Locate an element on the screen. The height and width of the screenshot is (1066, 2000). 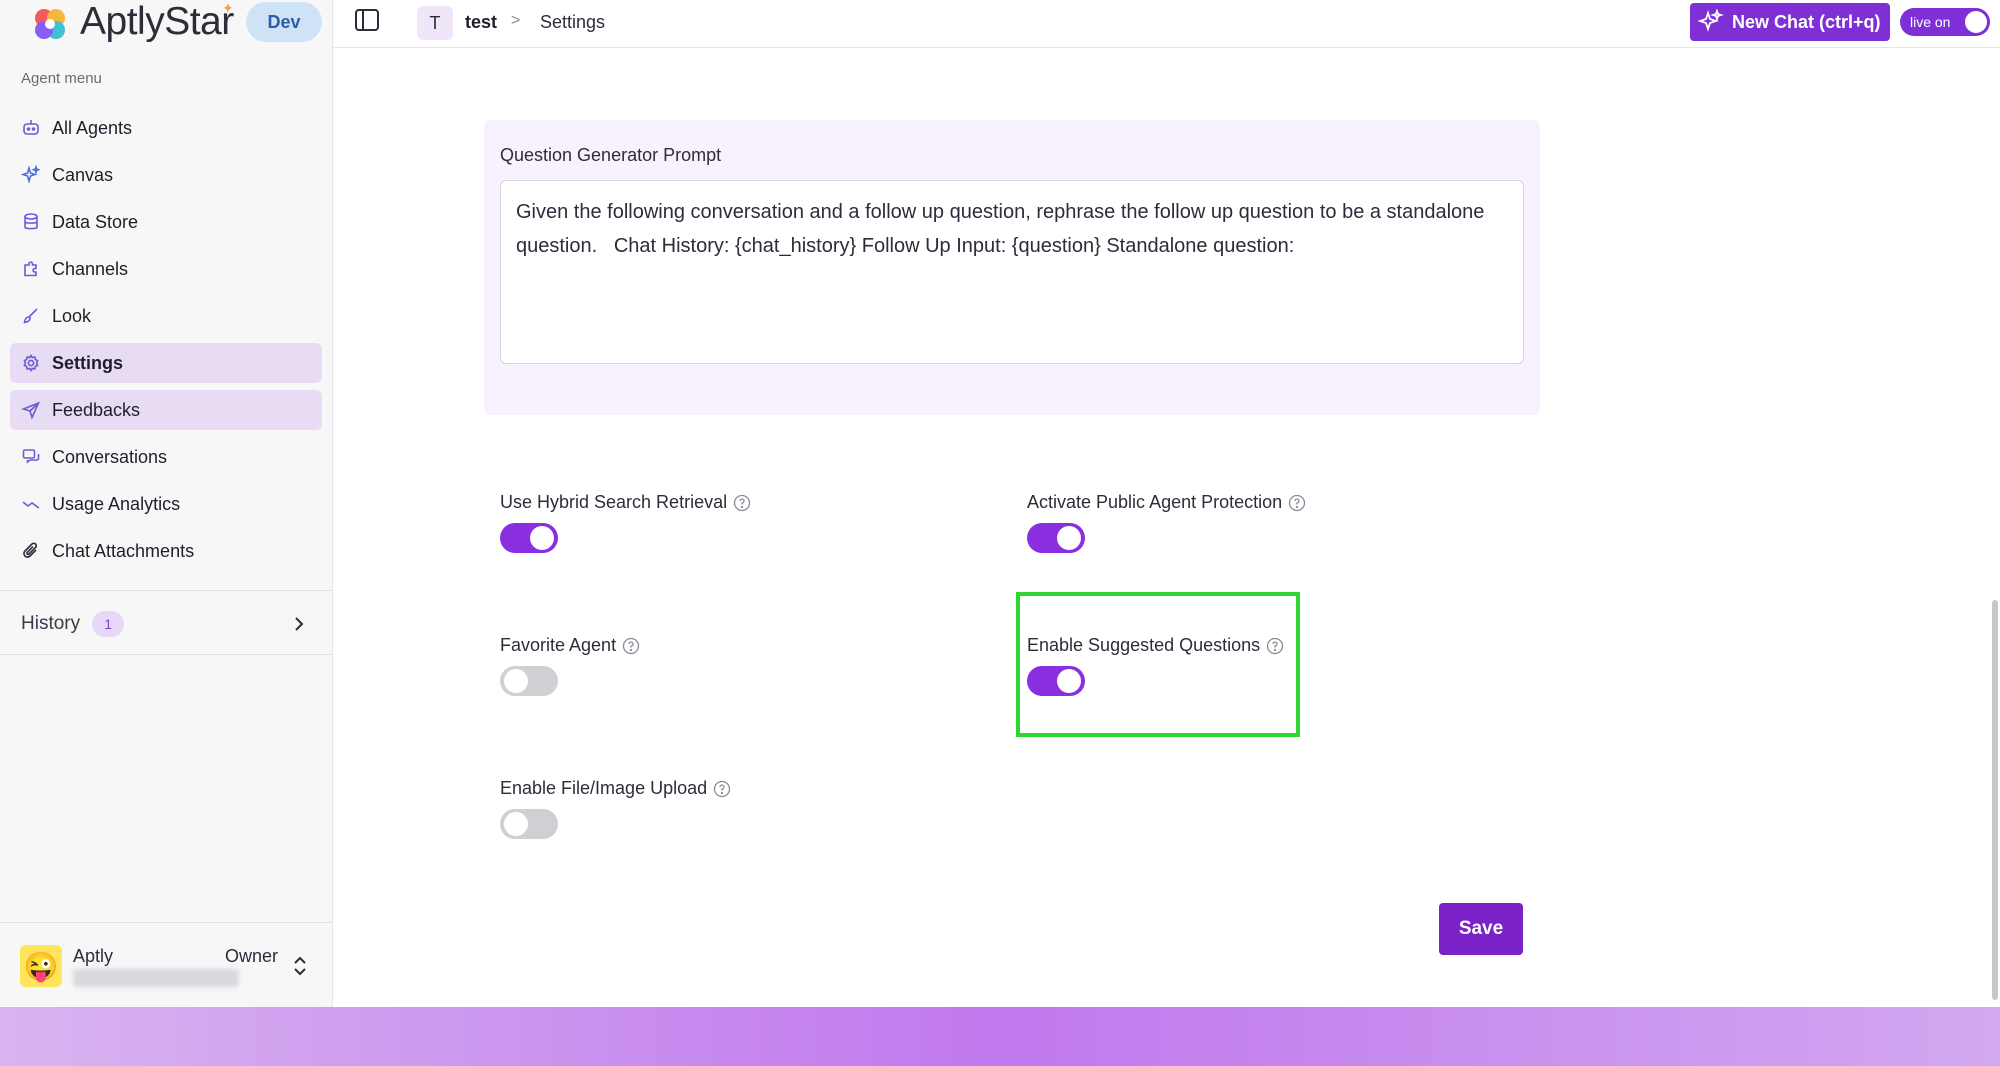
chevron-right-icon is located at coordinates (299, 624).